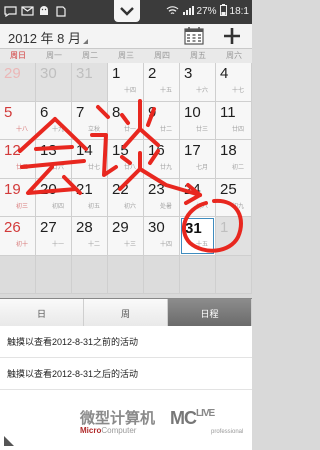 The width and height of the screenshot is (320, 450). I want to click on watermark-logo-mc: MC, so click(183, 418).